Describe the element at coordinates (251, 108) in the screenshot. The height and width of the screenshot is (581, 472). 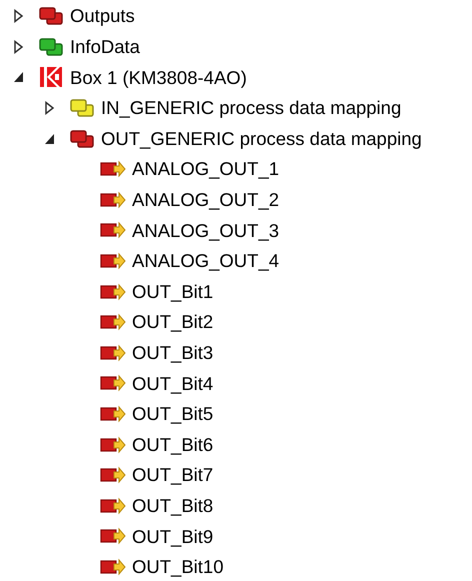
I see `tree-item-label: IN_GENERIC process data mapping` at that location.